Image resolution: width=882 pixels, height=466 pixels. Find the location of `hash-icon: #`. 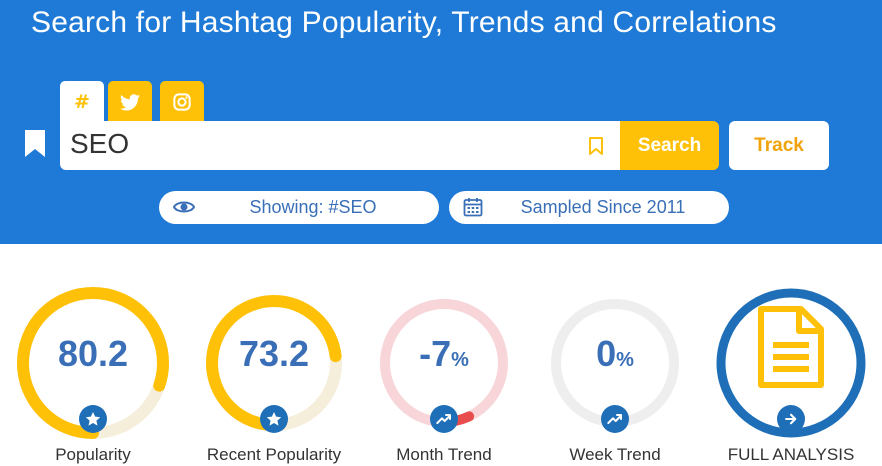

hash-icon: # is located at coordinates (82, 102).